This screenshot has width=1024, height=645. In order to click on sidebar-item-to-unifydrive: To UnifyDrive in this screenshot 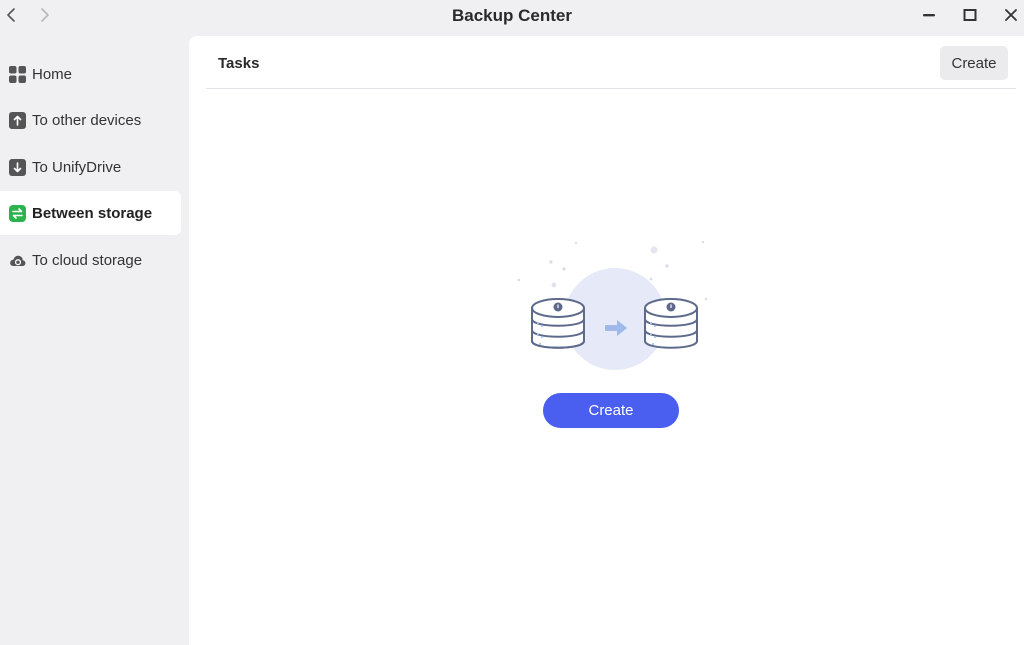, I will do `click(90, 167)`.